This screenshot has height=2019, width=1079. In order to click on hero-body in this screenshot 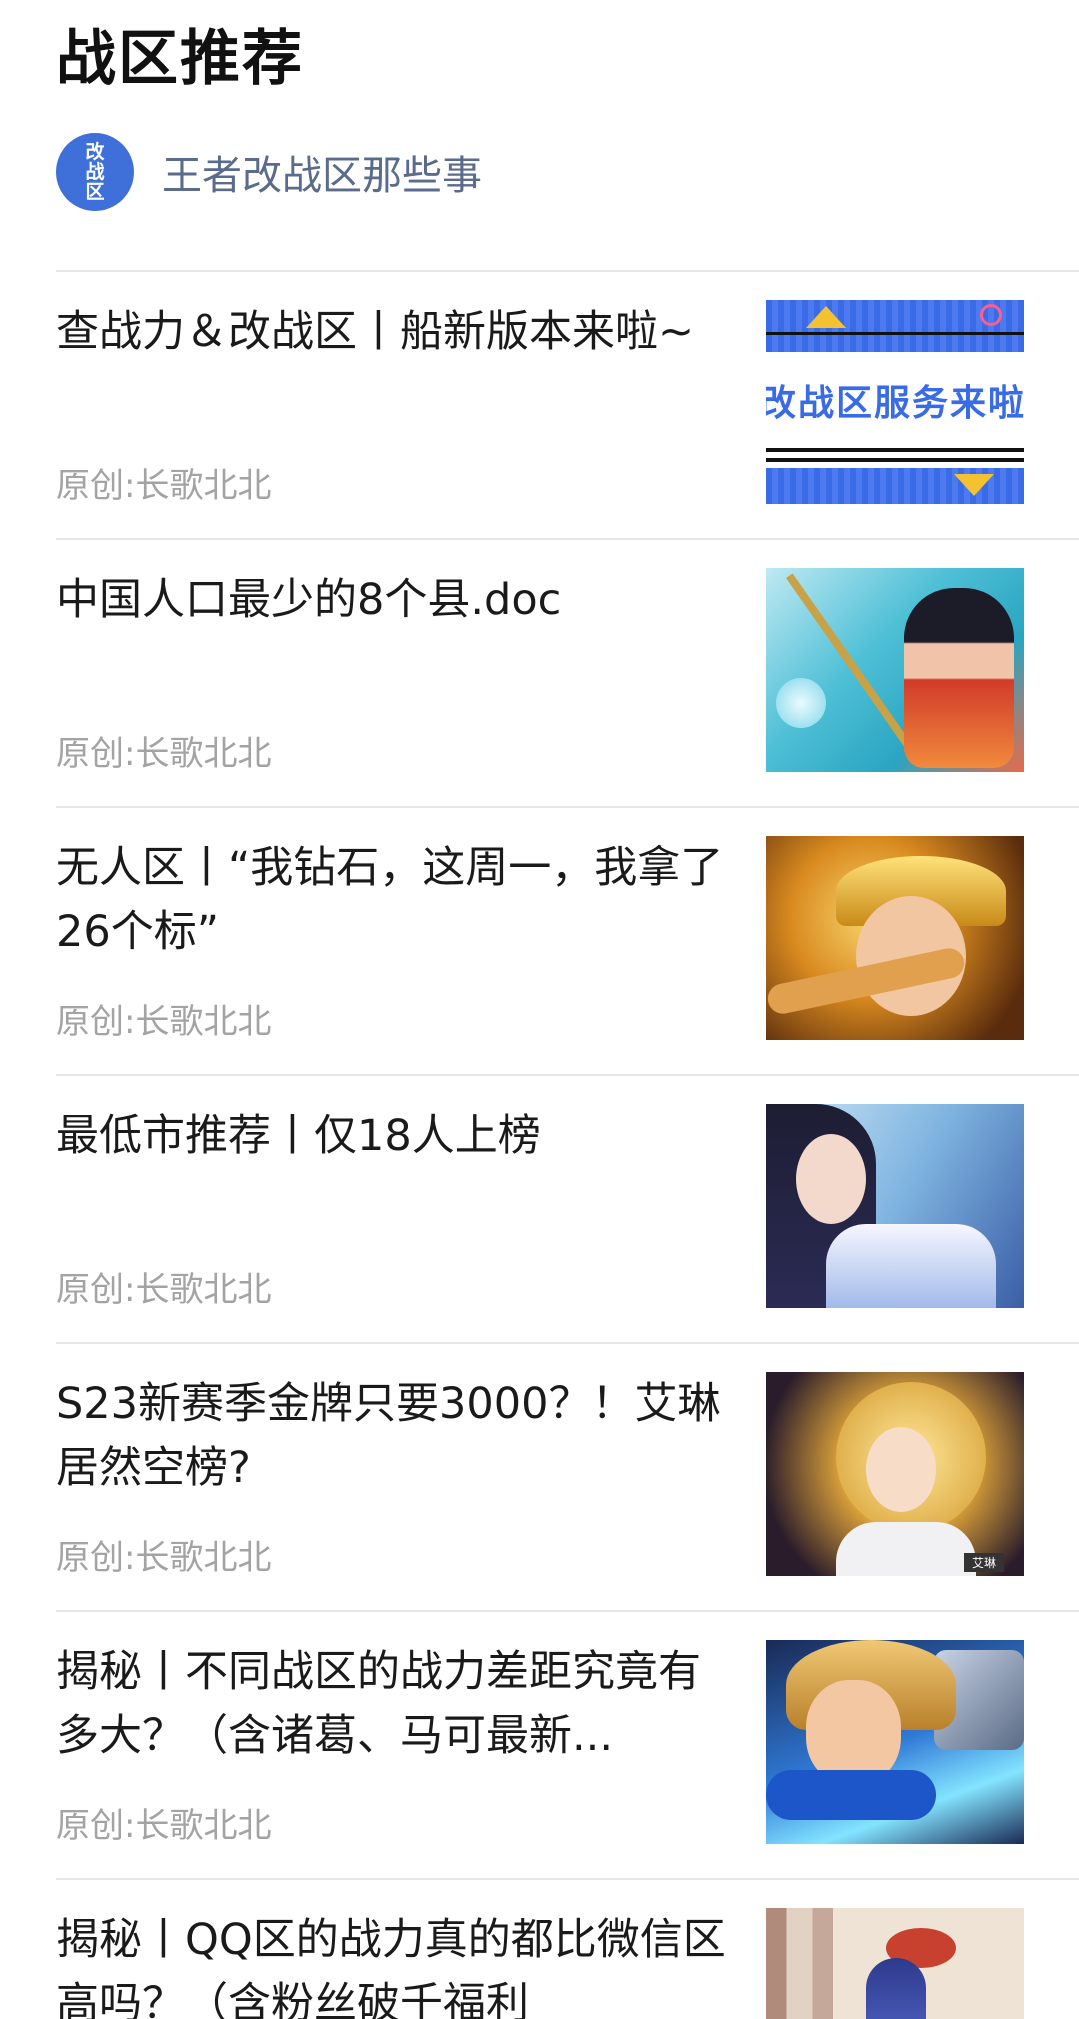, I will do `click(906, 1549)`.